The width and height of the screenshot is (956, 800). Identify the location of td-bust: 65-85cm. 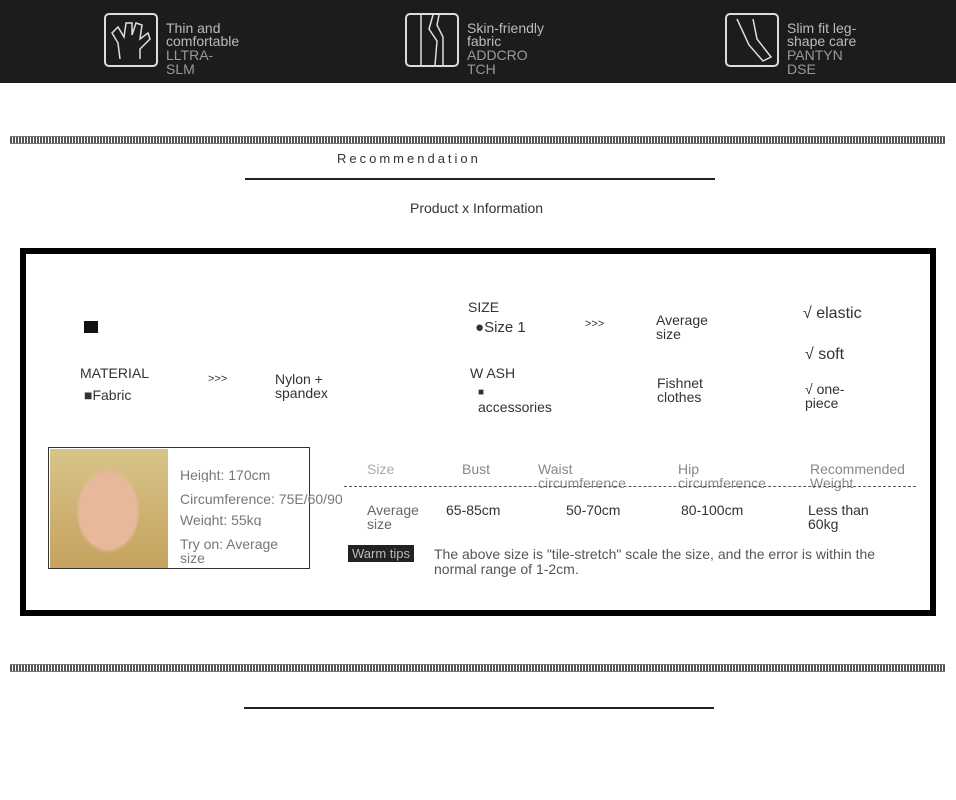
(473, 510).